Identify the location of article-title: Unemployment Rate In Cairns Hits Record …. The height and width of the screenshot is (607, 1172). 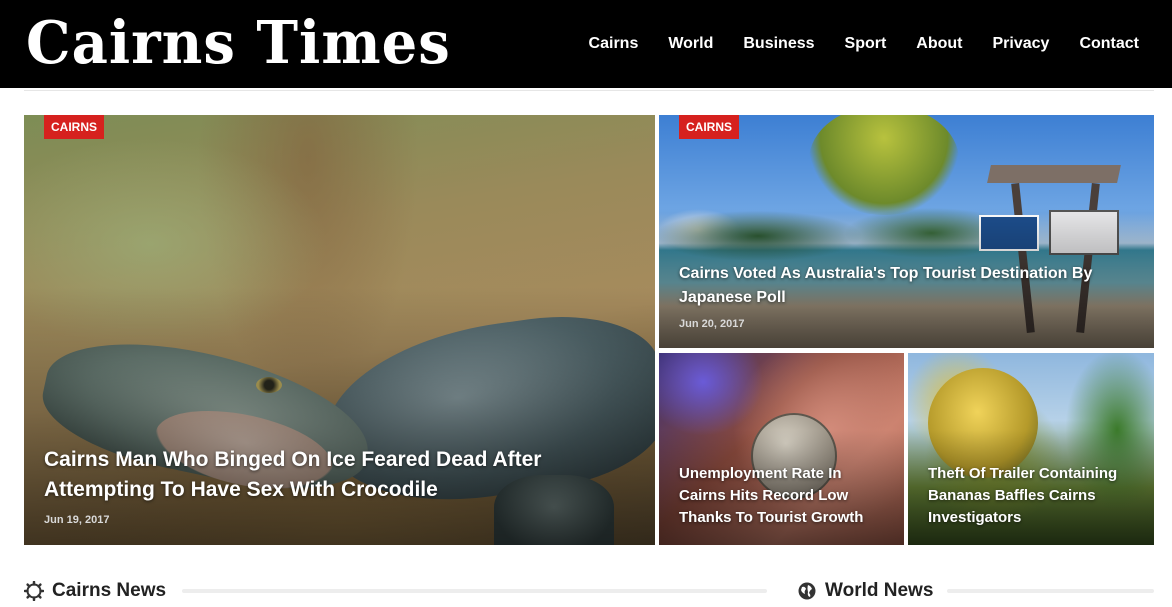
(784, 496).